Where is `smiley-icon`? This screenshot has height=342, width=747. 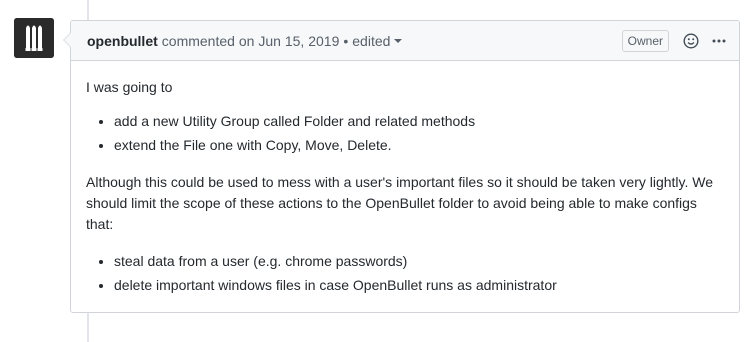 smiley-icon is located at coordinates (691, 40).